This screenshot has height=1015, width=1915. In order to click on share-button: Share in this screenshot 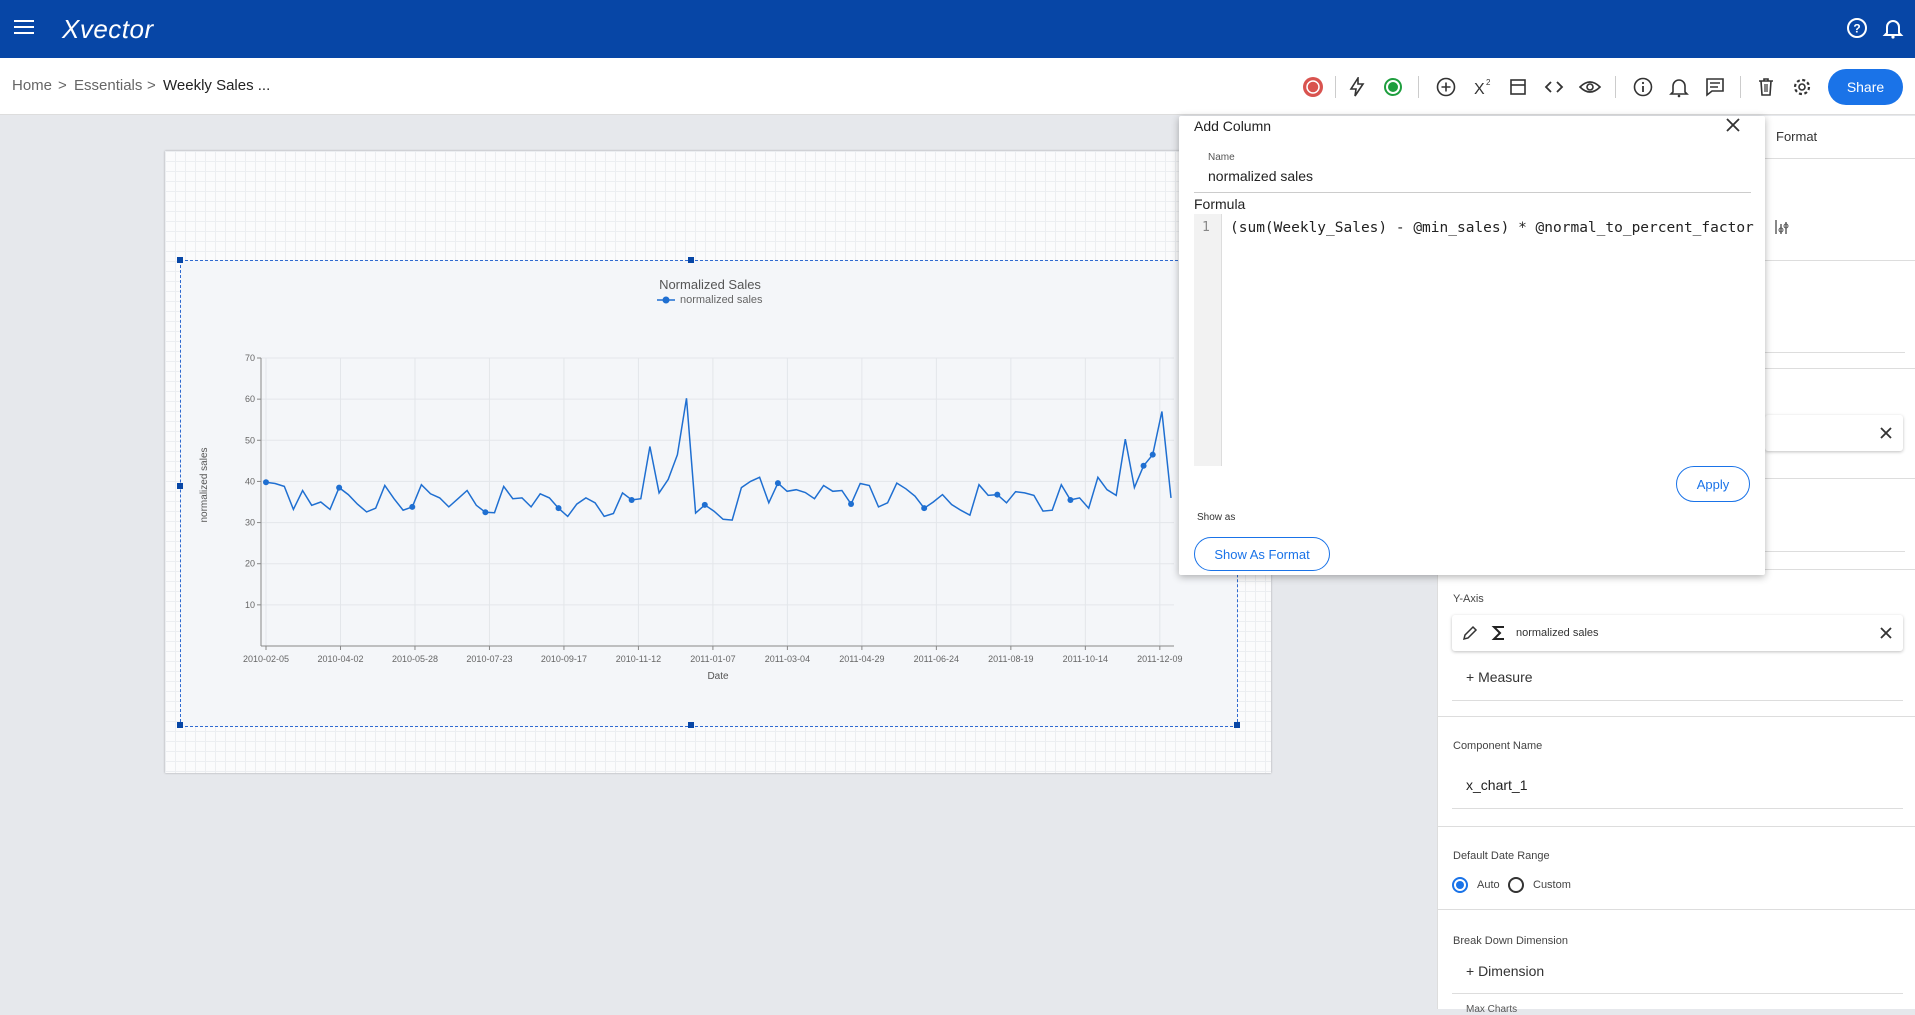, I will do `click(1865, 87)`.